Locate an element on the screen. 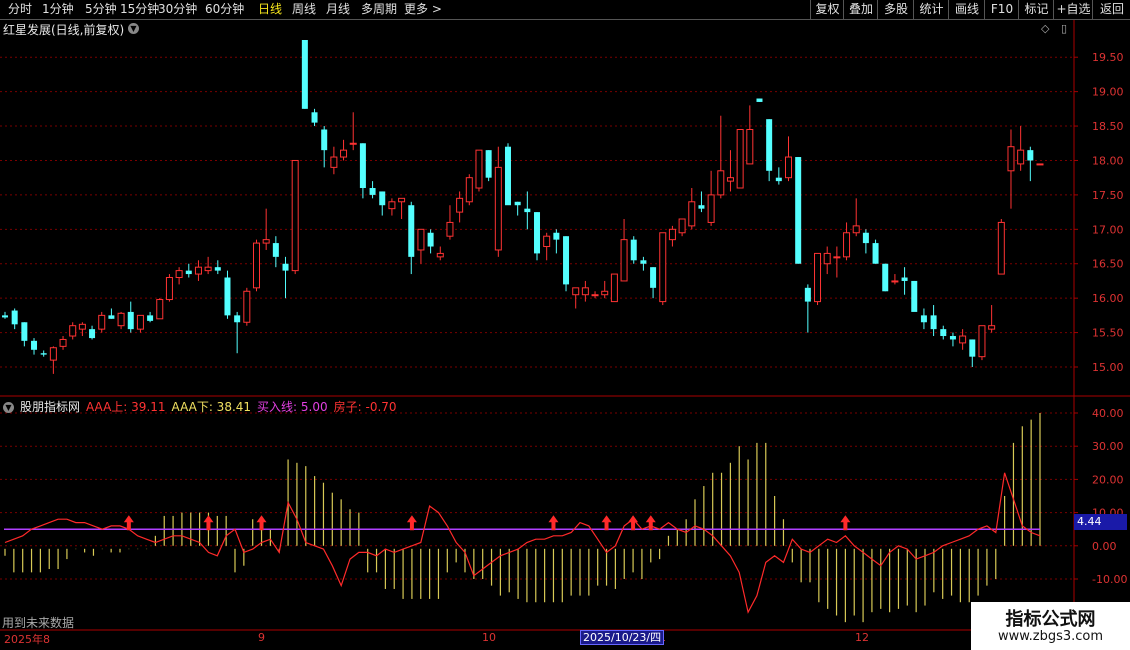 This screenshot has height=650, width=1130. watermark-line2: www.zbgs3.com is located at coordinates (1050, 636).